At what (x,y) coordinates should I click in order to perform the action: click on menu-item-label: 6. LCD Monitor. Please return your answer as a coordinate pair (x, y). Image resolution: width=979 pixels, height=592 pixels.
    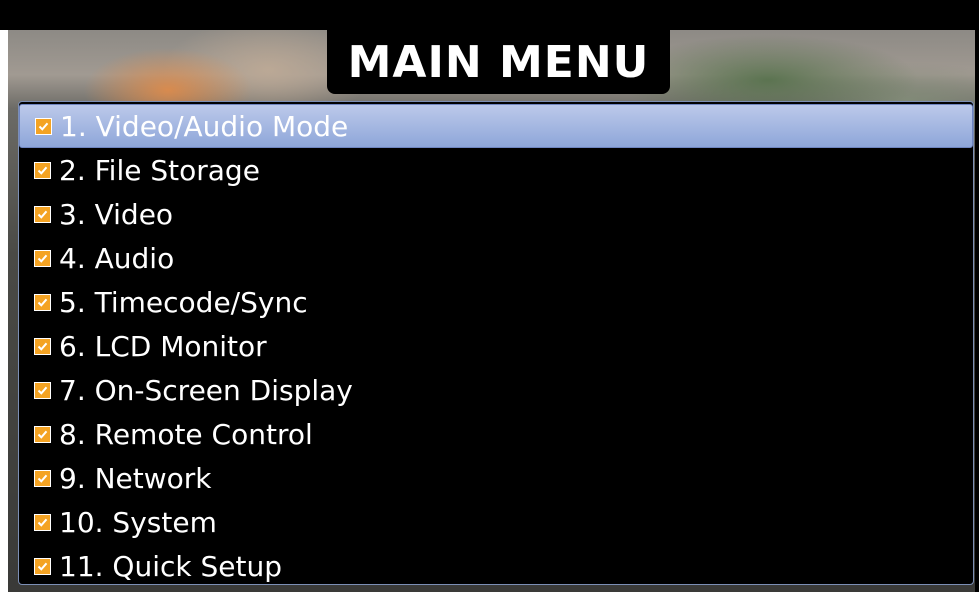
    Looking at the image, I should click on (163, 346).